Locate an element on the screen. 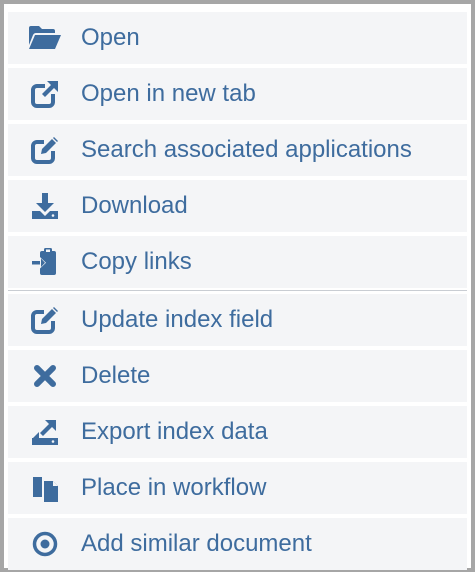  menu-item-label: Delete is located at coordinates (116, 375).